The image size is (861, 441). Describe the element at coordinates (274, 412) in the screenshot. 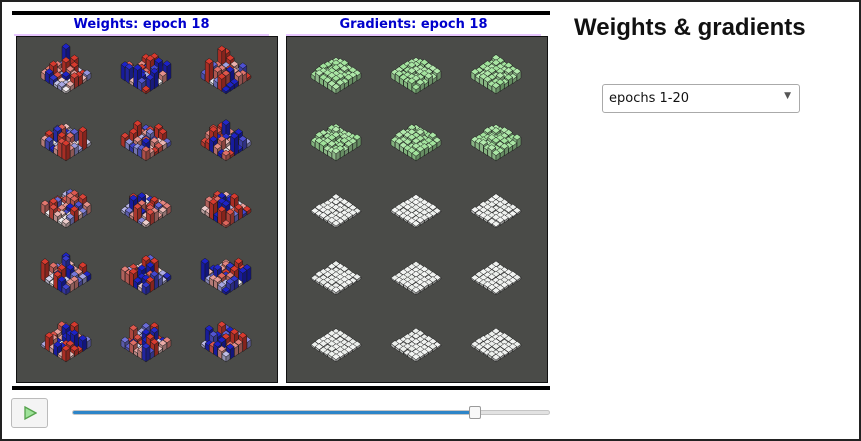

I see `slider-fill` at that location.